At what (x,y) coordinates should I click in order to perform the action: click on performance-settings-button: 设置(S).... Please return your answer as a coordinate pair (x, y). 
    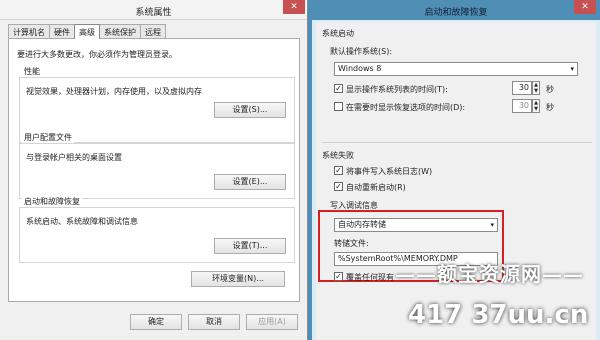
    Looking at the image, I should click on (250, 110).